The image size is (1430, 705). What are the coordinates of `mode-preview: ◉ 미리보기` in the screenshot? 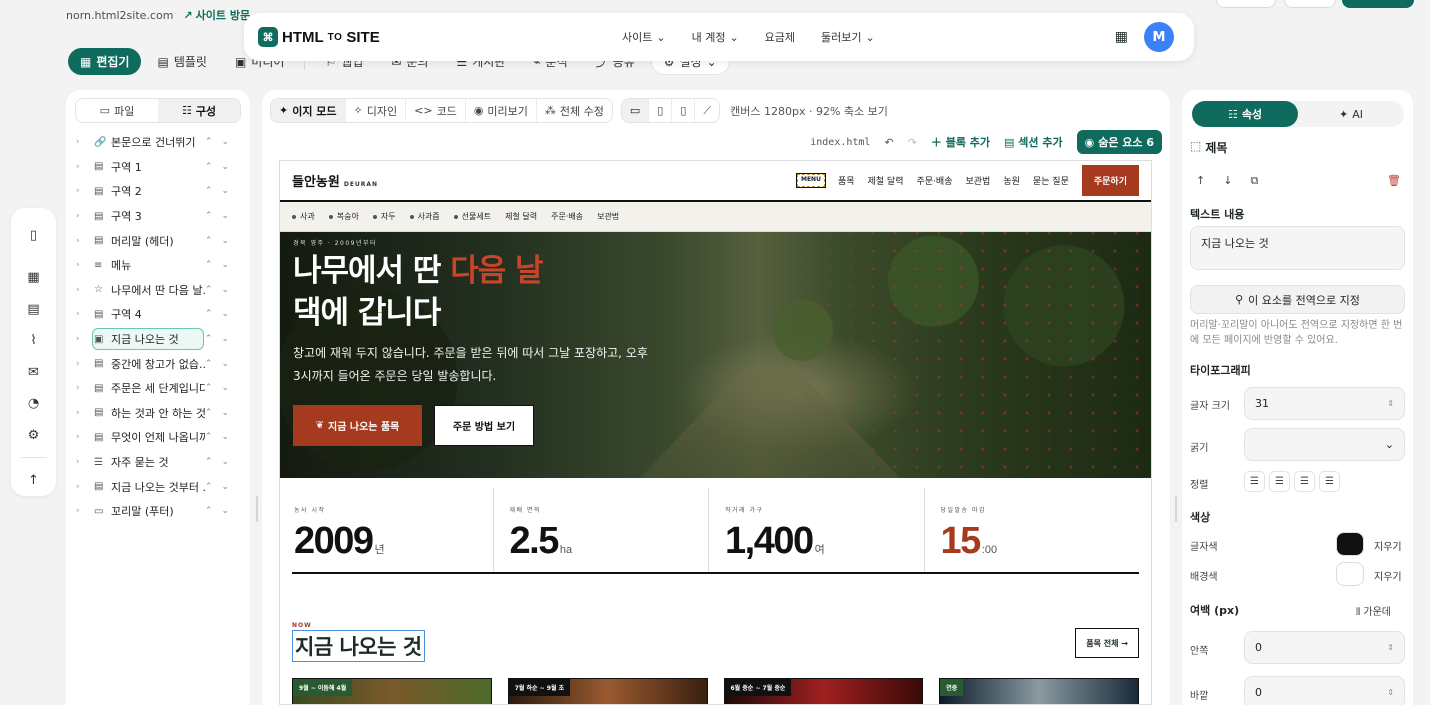 It's located at (501, 110).